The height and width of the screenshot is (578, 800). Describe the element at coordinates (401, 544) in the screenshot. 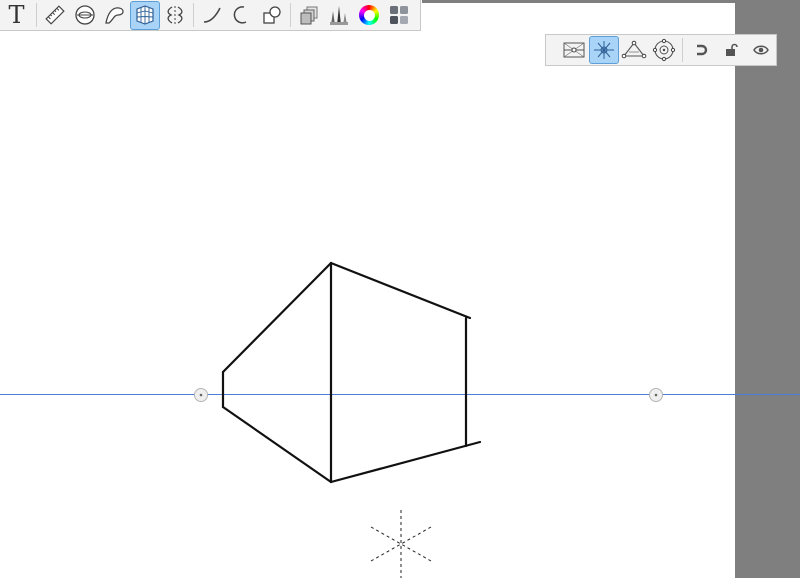

I see `perspective-center-guide` at that location.